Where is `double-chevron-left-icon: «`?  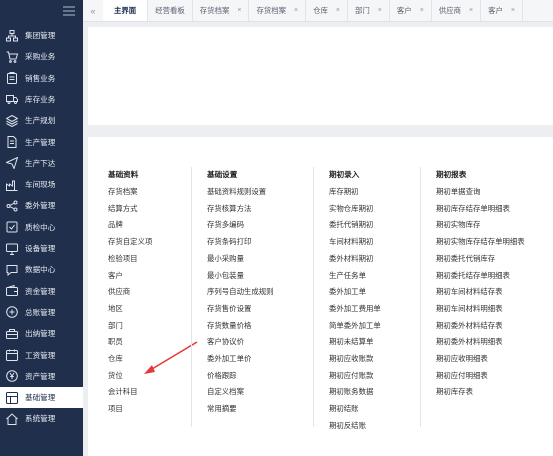 double-chevron-left-icon: « is located at coordinates (93, 10).